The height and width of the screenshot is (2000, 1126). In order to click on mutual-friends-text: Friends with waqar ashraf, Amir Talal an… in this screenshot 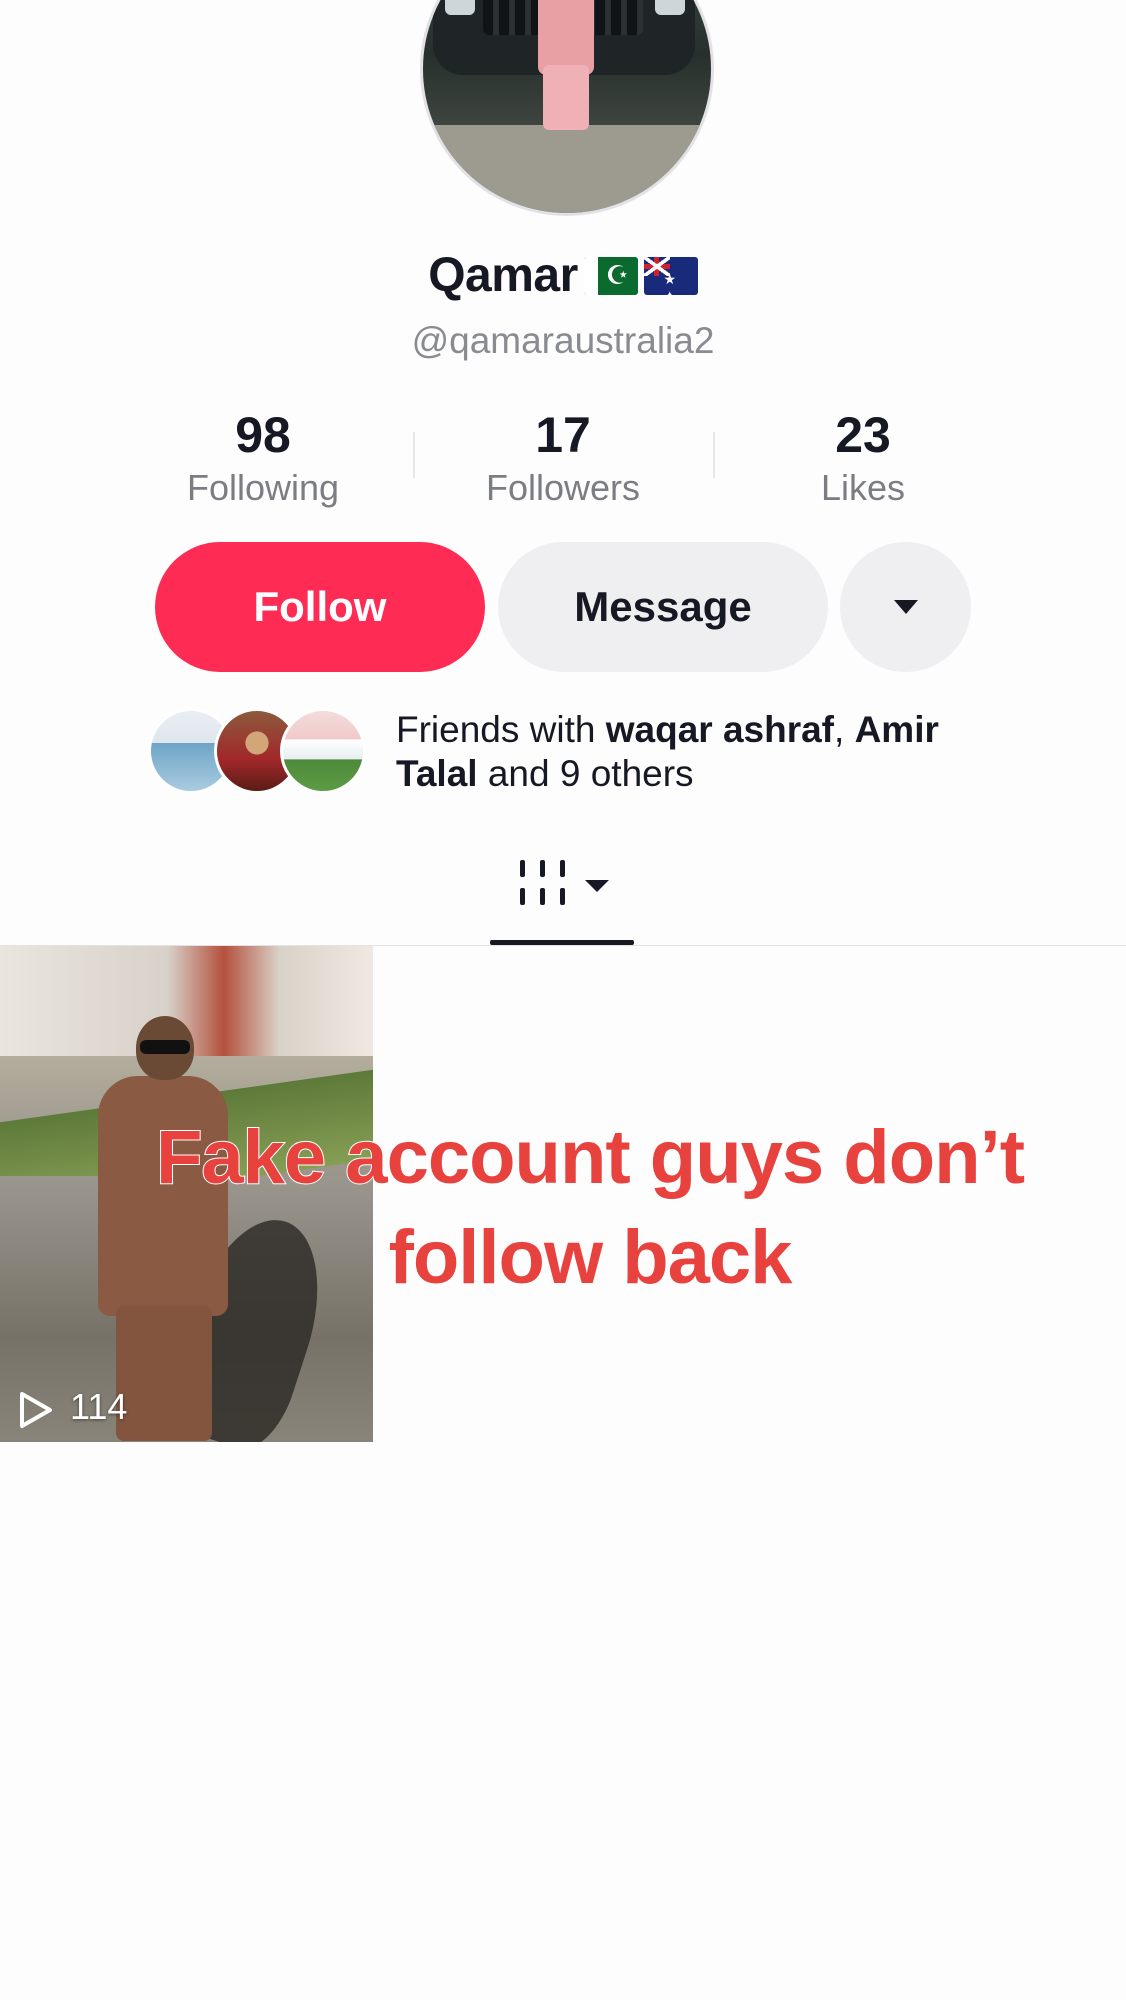, I will do `click(696, 752)`.